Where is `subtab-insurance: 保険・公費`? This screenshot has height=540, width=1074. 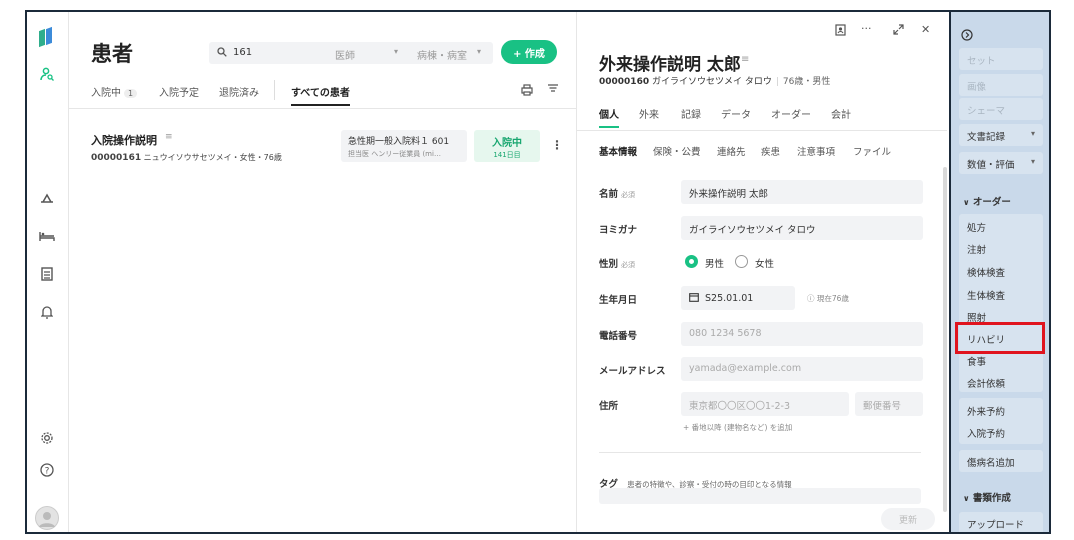 subtab-insurance: 保険・公費 is located at coordinates (677, 151).